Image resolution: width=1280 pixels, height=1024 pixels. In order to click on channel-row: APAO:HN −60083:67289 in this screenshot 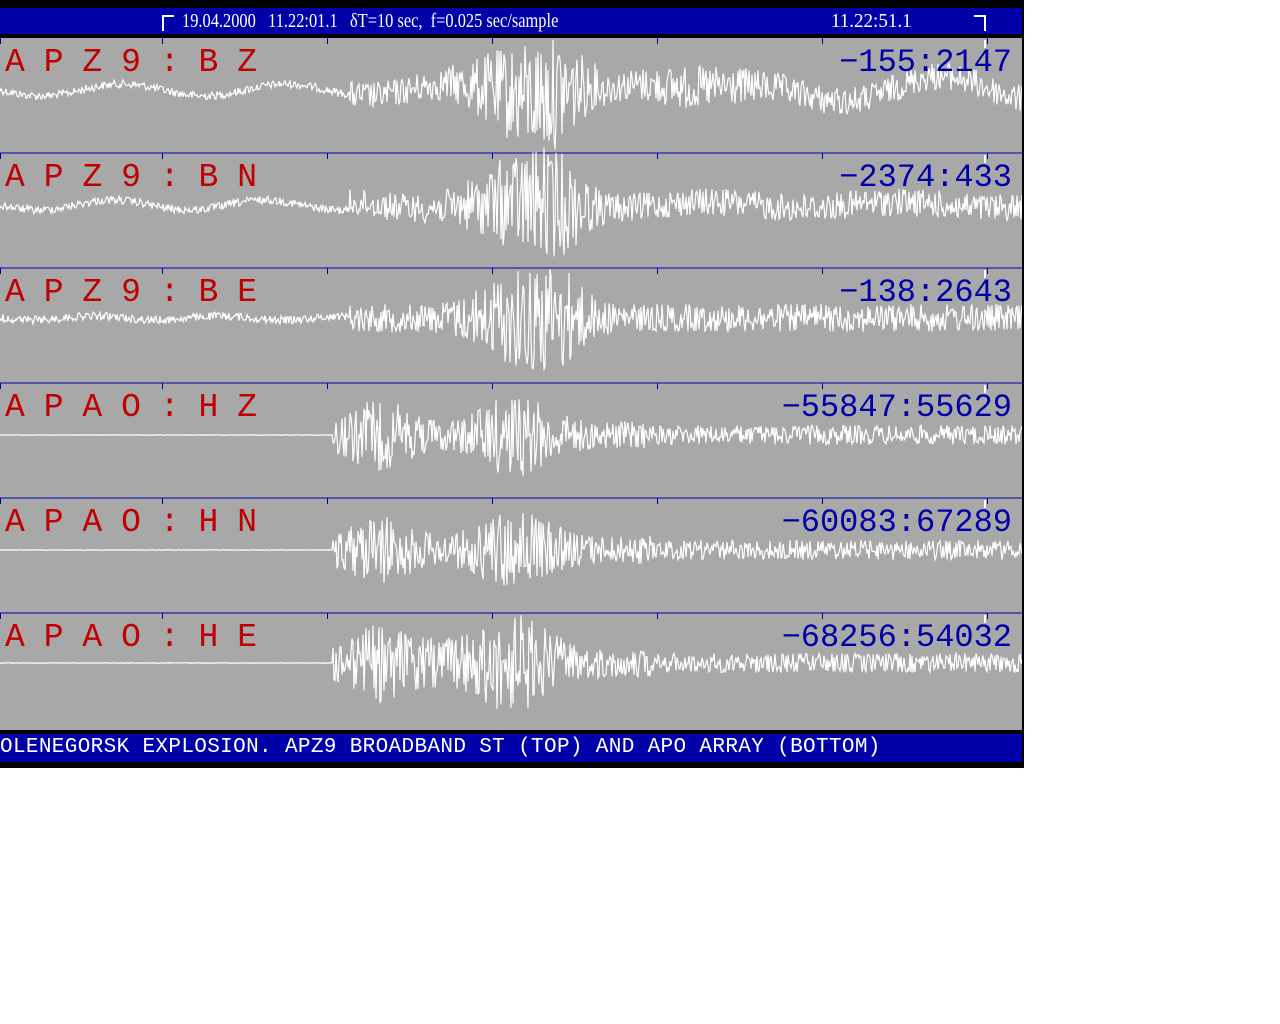, I will do `click(511, 541)`.